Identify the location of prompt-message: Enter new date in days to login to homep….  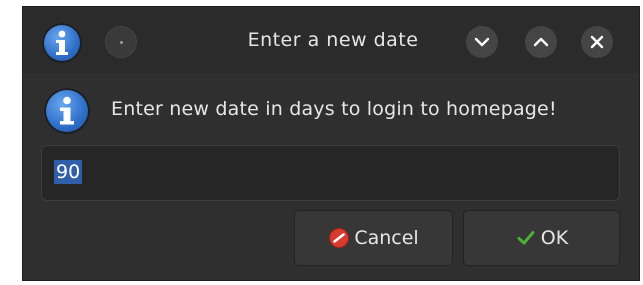
(334, 109).